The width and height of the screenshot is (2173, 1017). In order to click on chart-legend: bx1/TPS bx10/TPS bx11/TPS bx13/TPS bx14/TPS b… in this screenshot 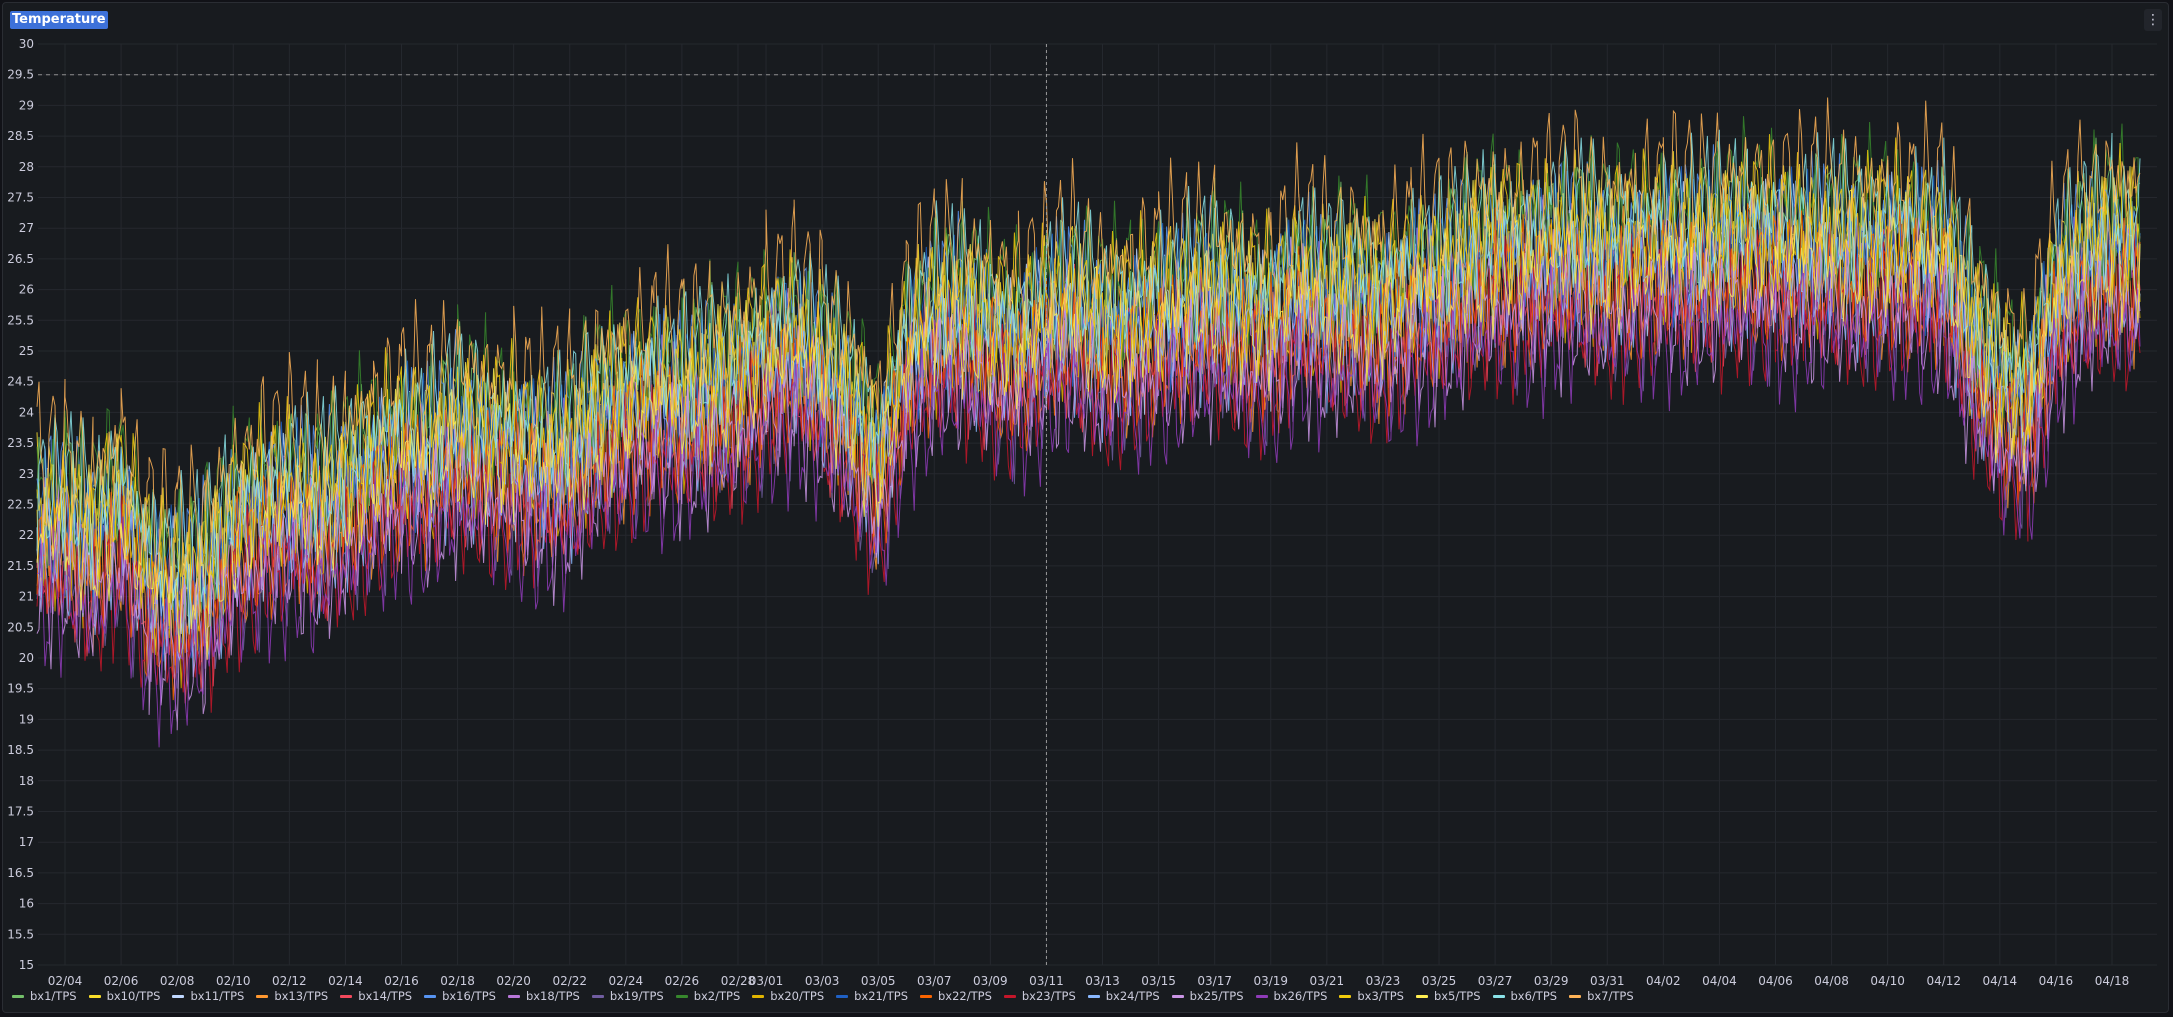, I will do `click(829, 996)`.